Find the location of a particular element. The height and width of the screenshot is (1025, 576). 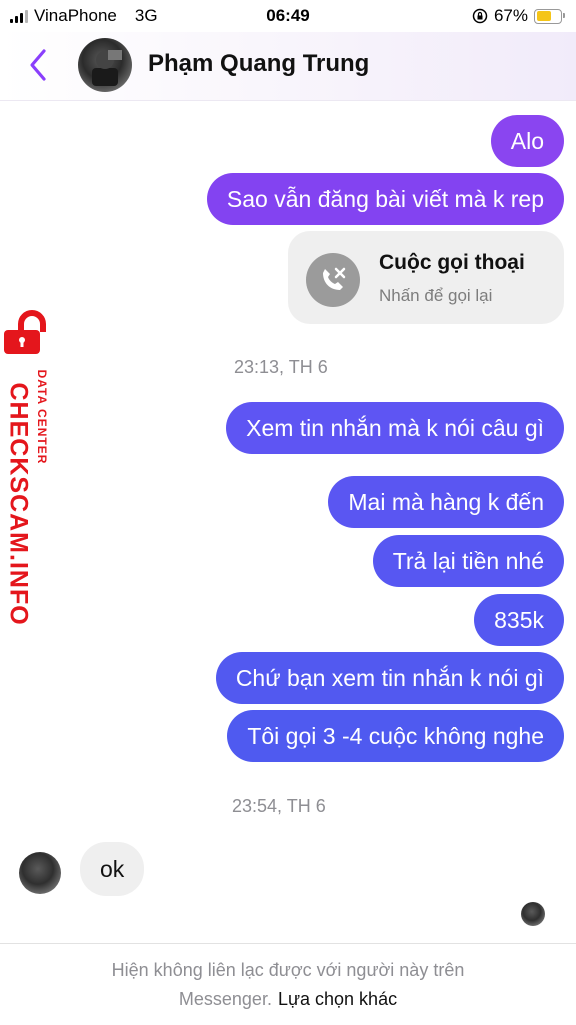

read-receipt-avatar is located at coordinates (533, 914).